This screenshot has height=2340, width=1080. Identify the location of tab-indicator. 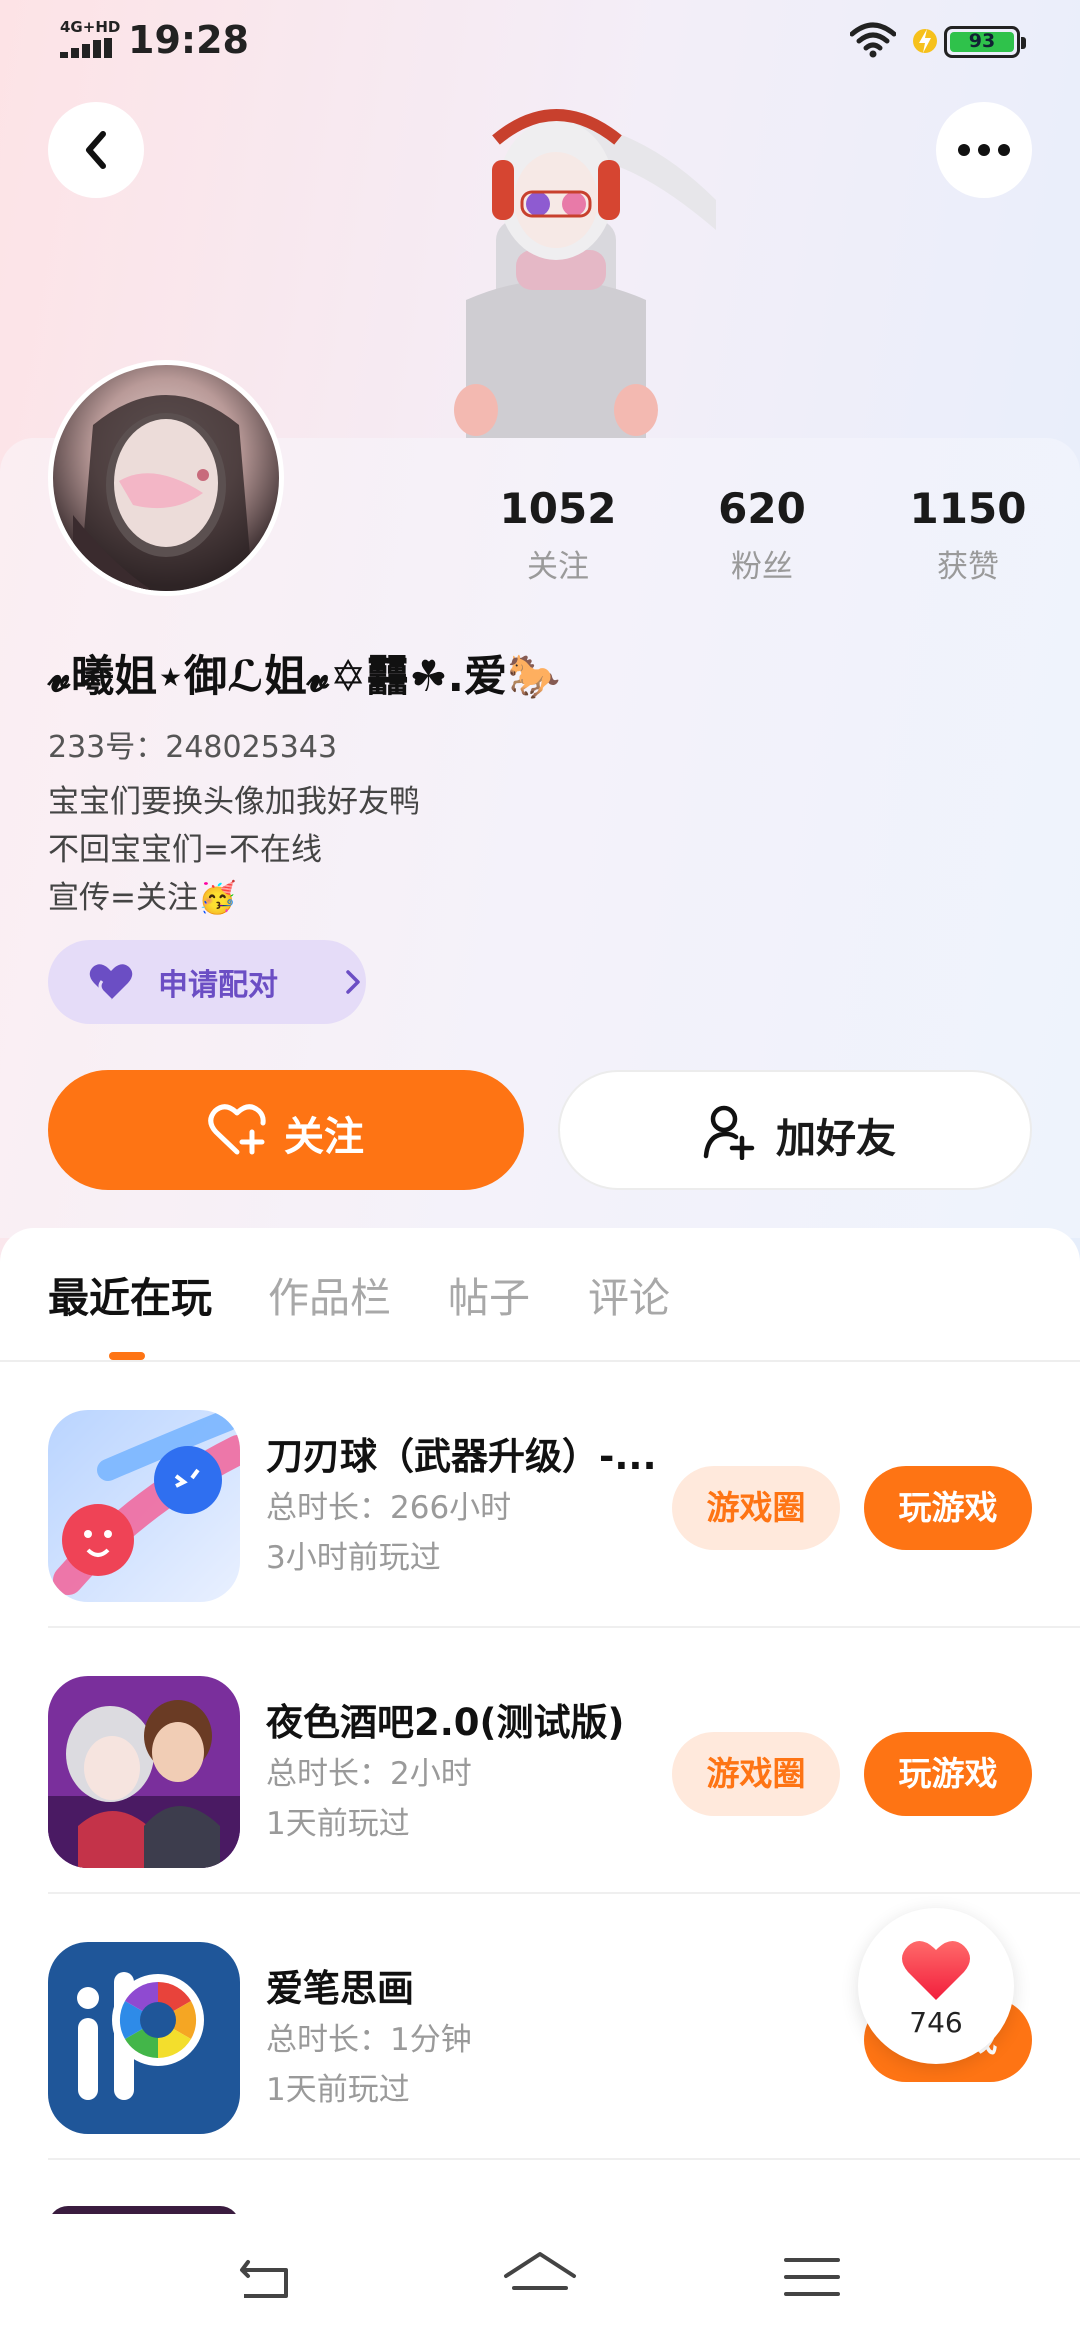
(127, 1356).